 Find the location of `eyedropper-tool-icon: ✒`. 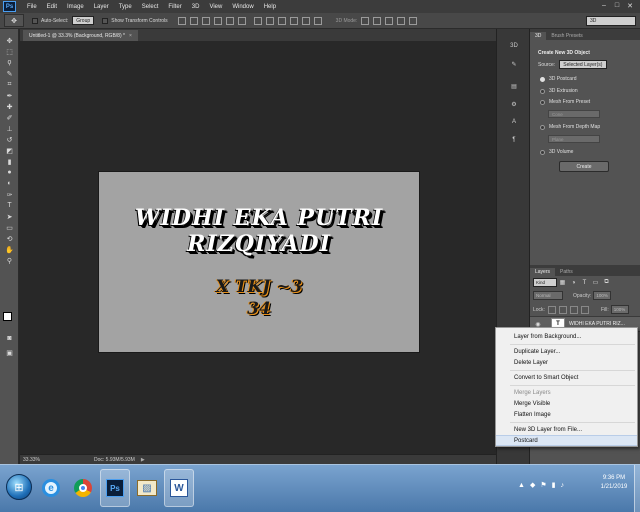

eyedropper-tool-icon: ✒ is located at coordinates (9, 95).